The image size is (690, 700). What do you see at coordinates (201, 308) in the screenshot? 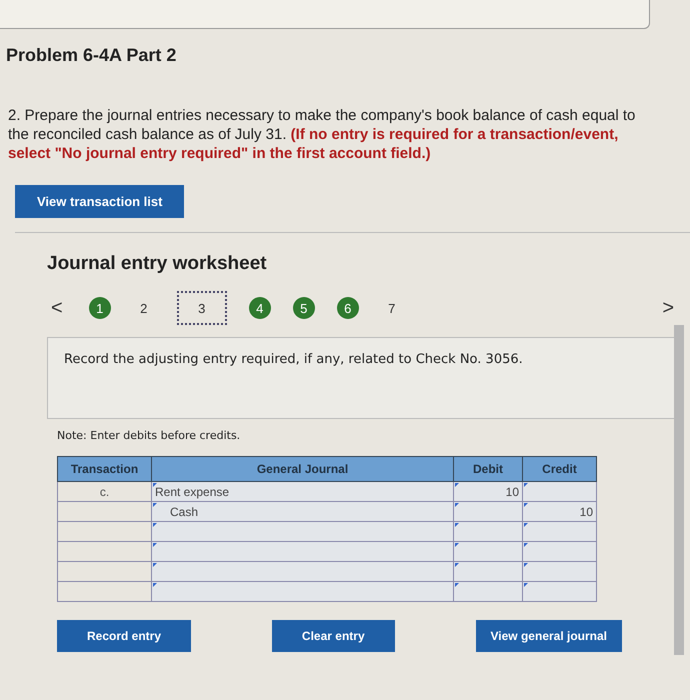
I see `step-tab: 3` at bounding box center [201, 308].